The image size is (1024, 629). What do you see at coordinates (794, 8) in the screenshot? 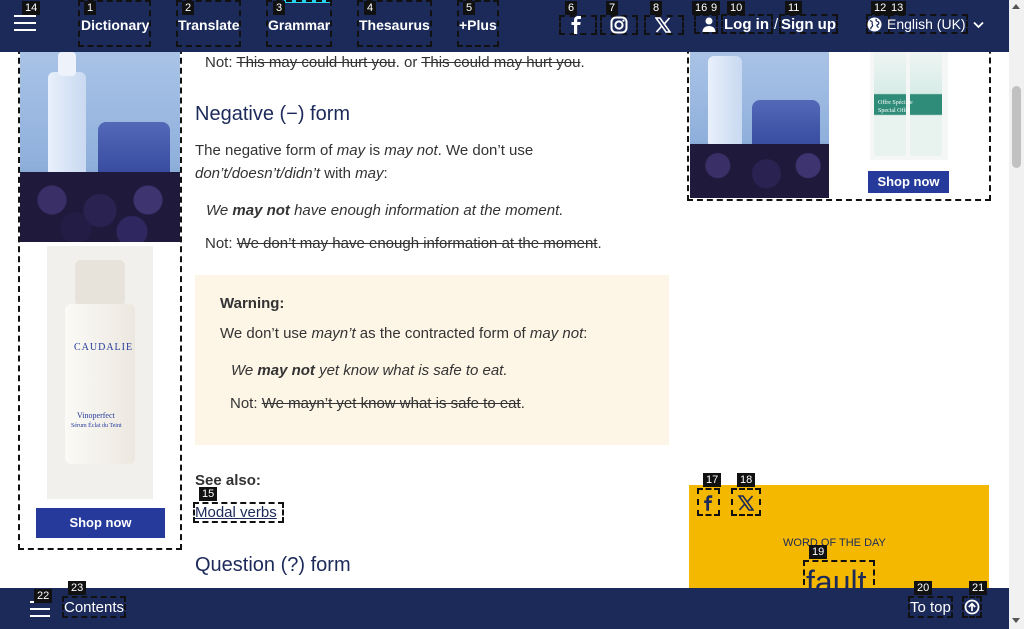
I see `signup-badge: 11` at bounding box center [794, 8].